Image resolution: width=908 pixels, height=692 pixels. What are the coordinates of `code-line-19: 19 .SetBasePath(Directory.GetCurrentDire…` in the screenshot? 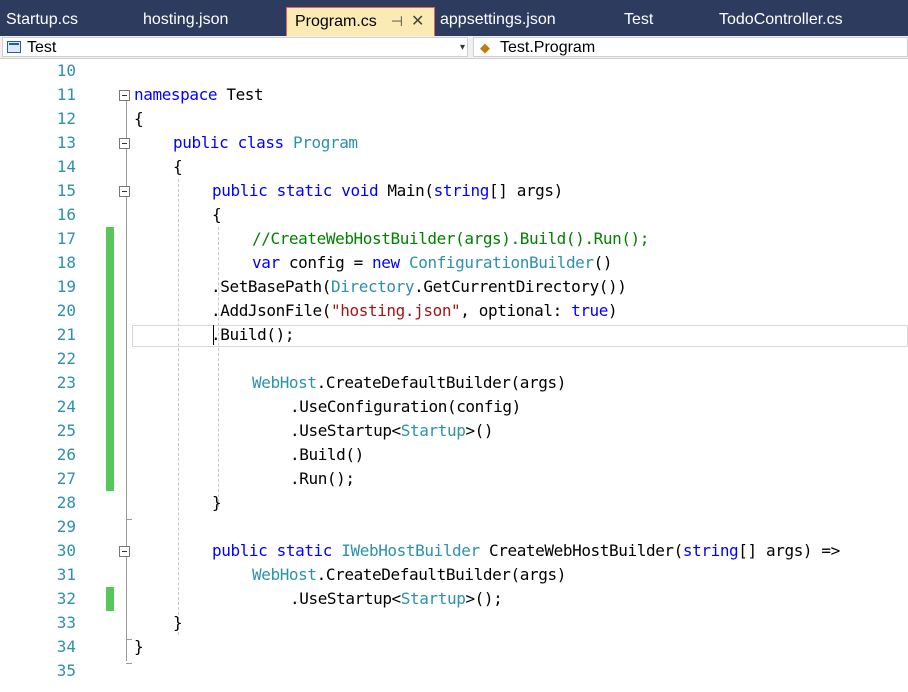 It's located at (454, 287).